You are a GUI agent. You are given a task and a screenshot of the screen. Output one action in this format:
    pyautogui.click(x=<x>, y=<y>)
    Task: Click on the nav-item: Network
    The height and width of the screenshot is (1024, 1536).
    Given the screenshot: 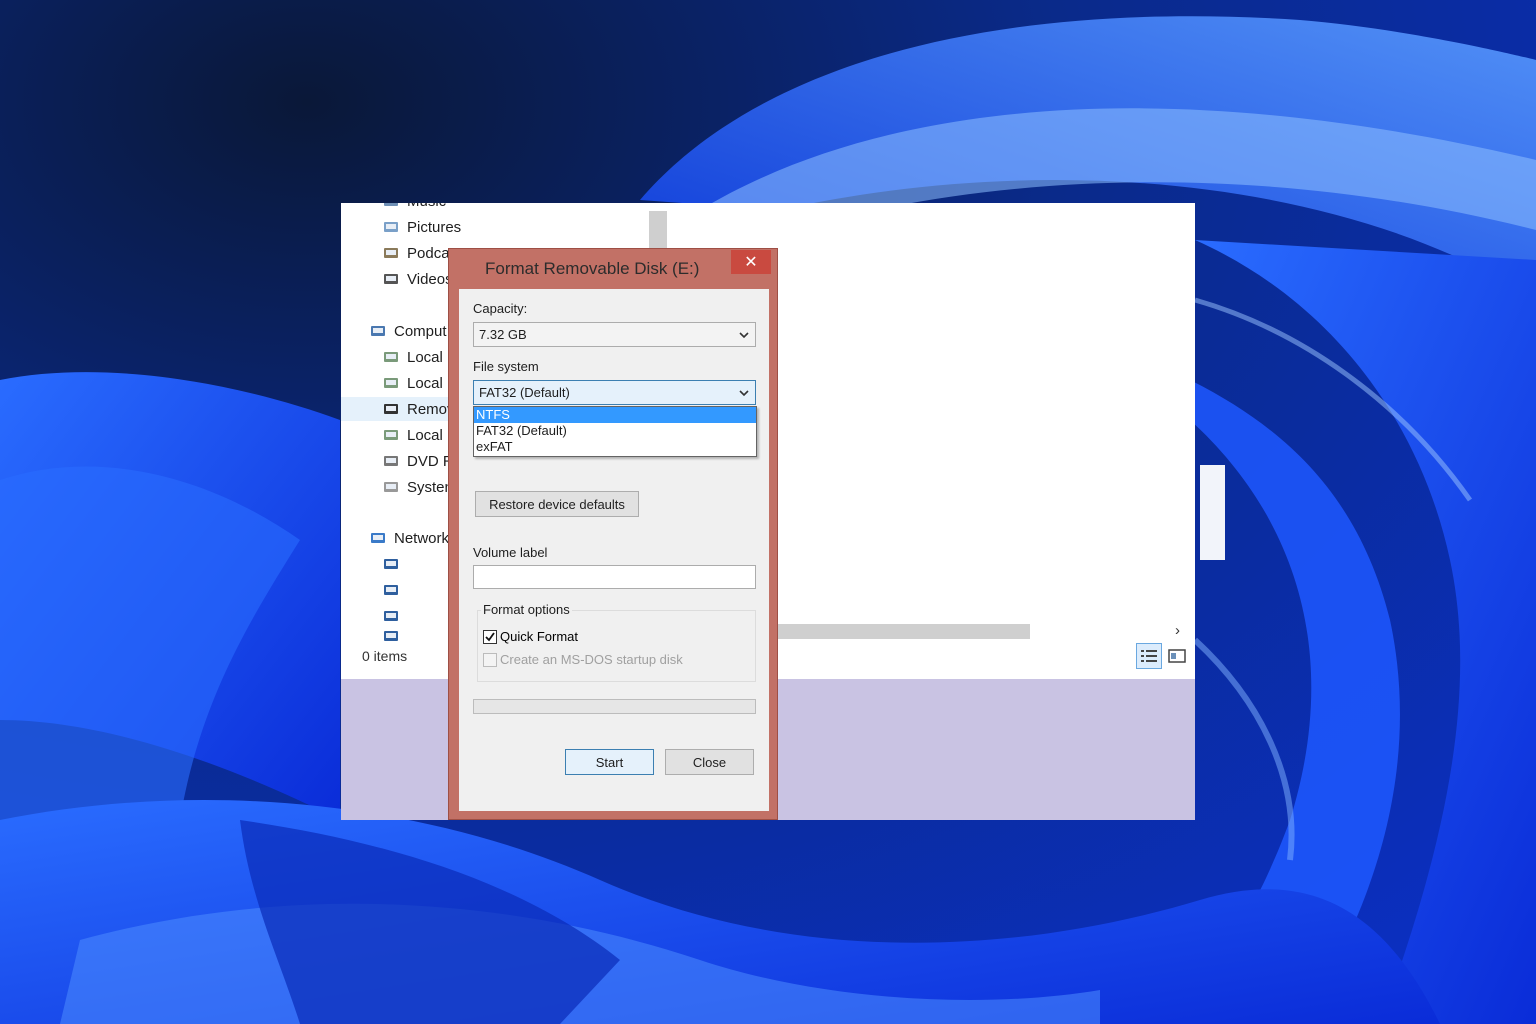 What is the action you would take?
    pyautogui.click(x=409, y=538)
    